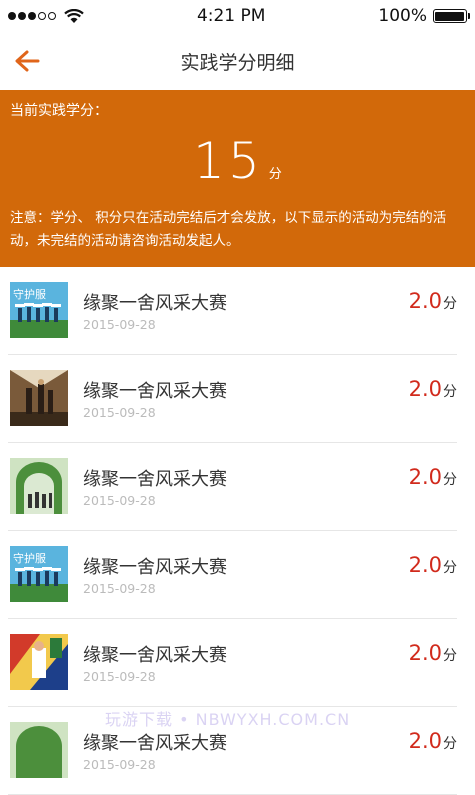 The width and height of the screenshot is (475, 795). Describe the element at coordinates (228, 161) in the screenshot. I see `credit-value: 15` at that location.